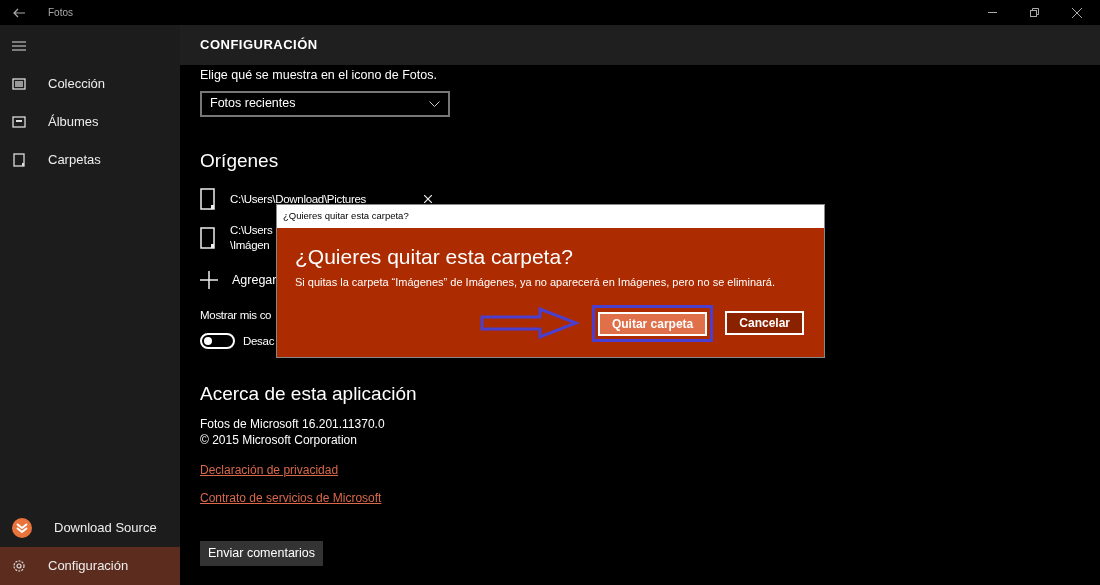  Describe the element at coordinates (535, 282) in the screenshot. I see `dialog-message: Si quitas la carpeta “Imágenes” de Imágenes, ya no aparecerá en Imágenes, pero no se eliminará.` at that location.